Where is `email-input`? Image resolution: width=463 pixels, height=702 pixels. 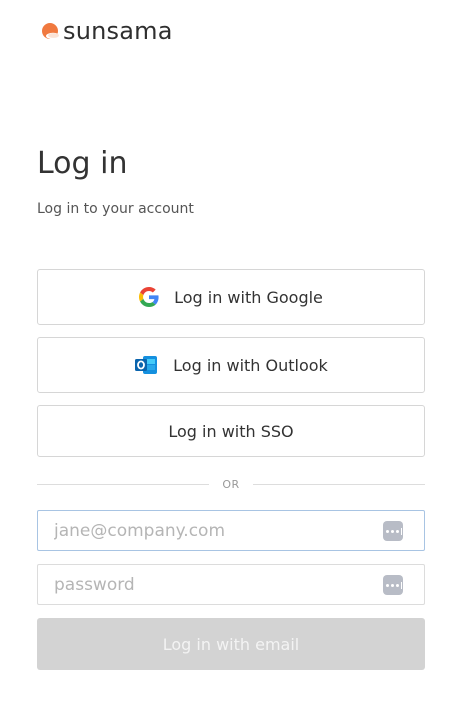 email-input is located at coordinates (206, 530).